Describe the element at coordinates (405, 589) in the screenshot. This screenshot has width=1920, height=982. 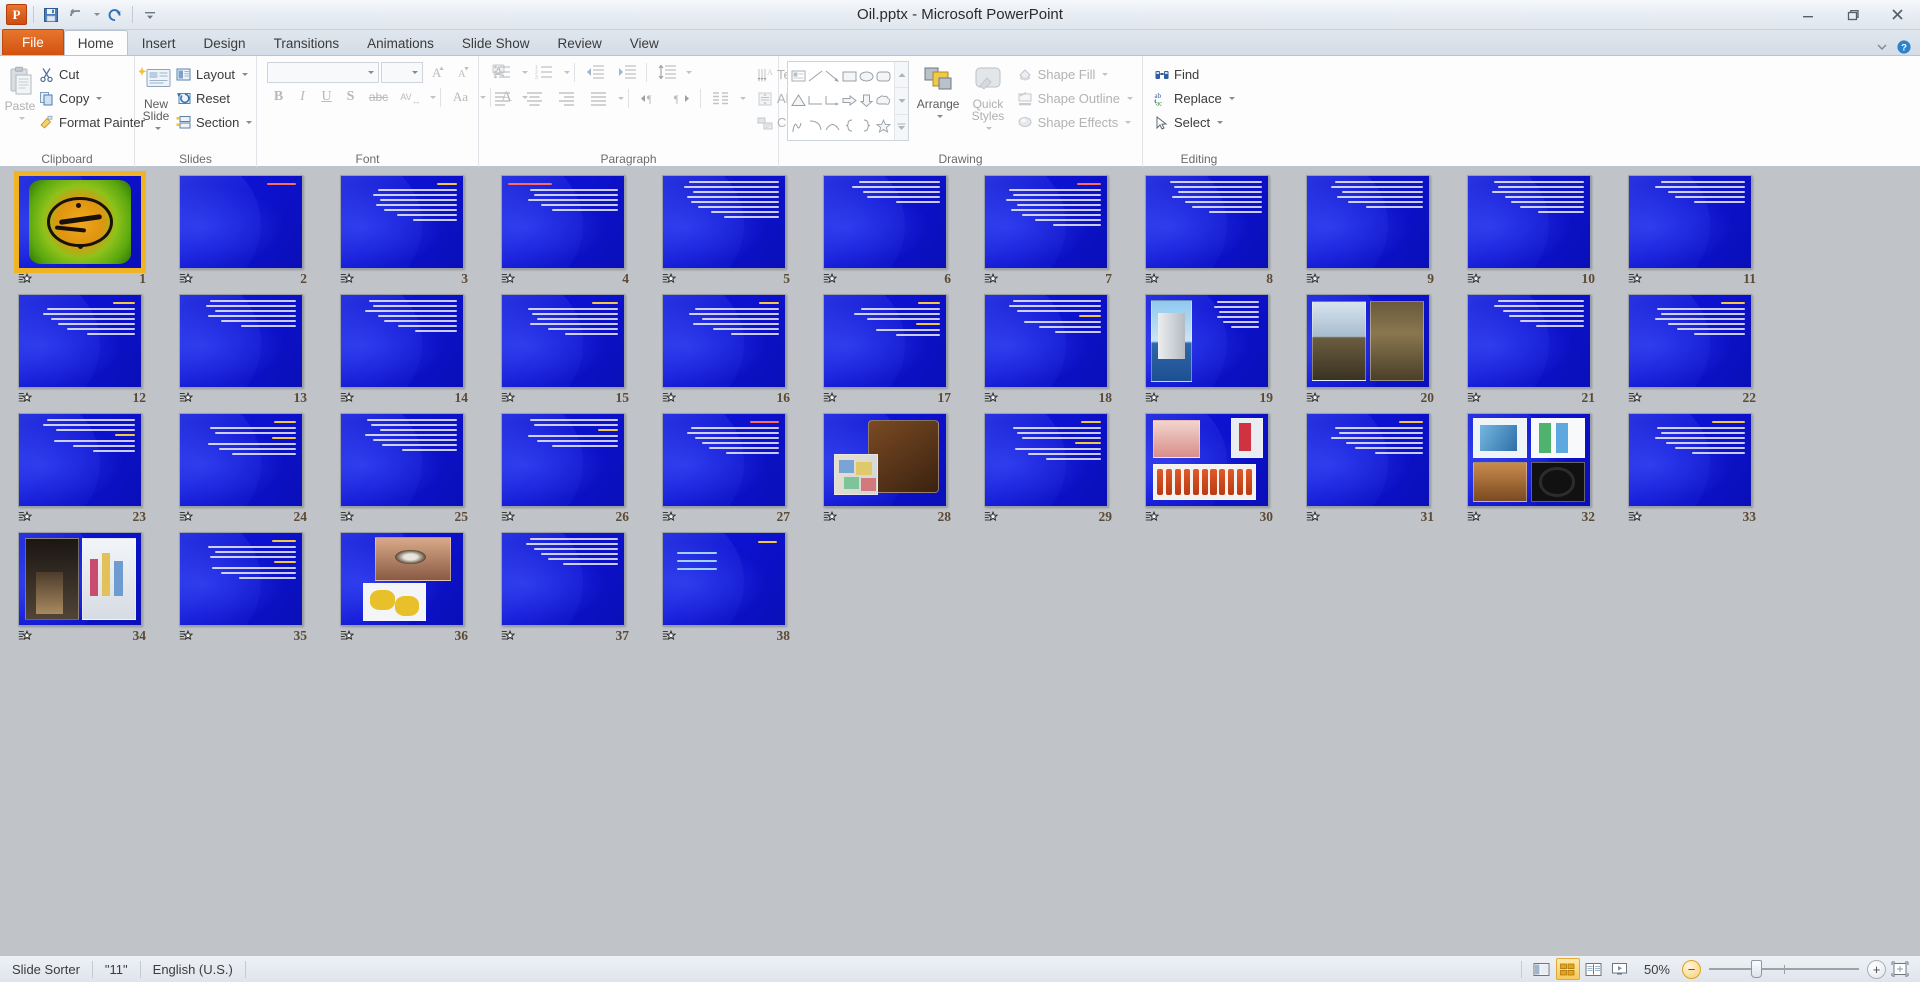
I see `slide-thumbnail-cell: 36` at that location.